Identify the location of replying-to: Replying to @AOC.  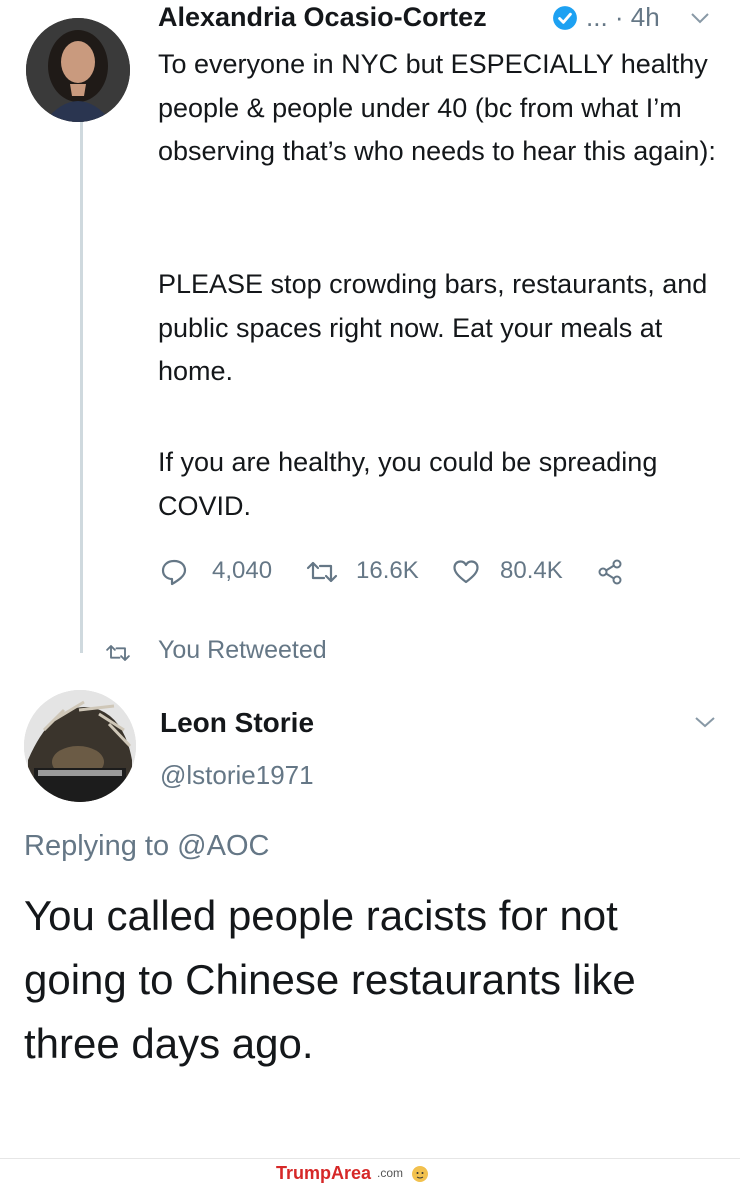
(146, 846).